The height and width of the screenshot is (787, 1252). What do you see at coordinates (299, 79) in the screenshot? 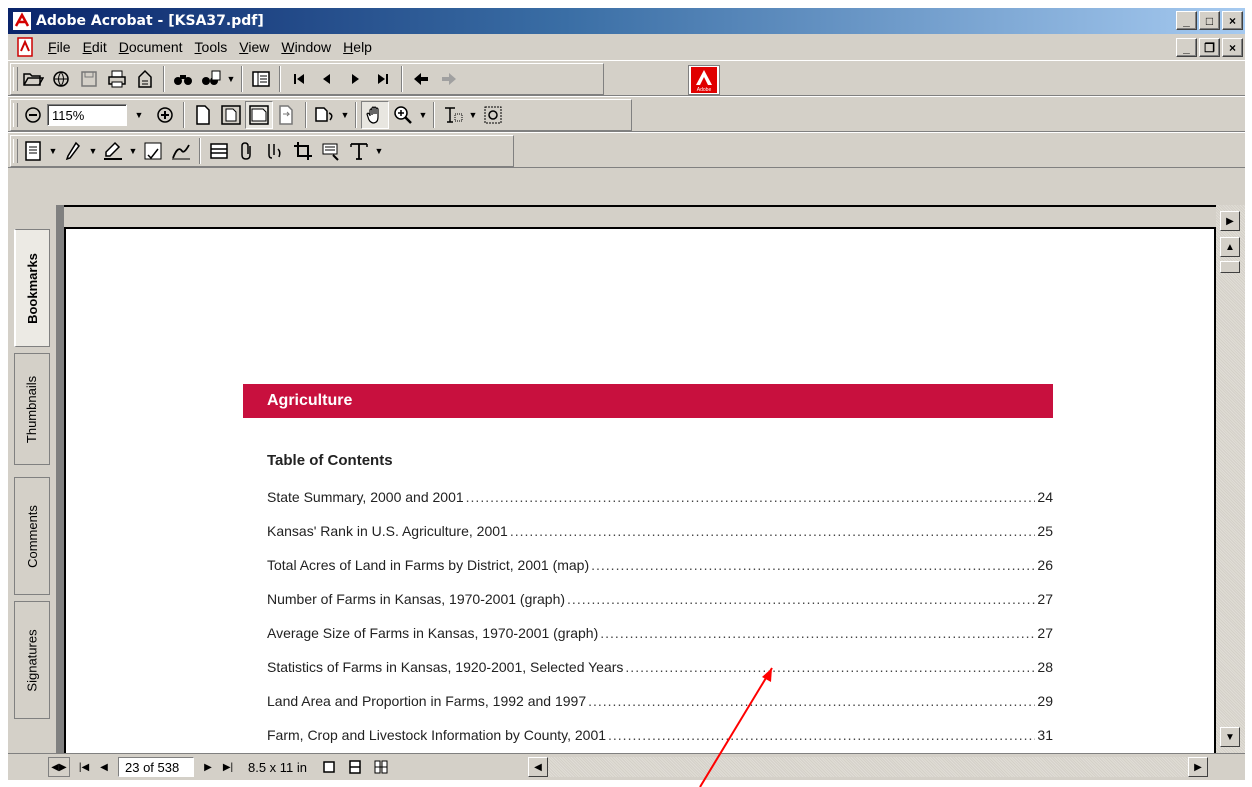
I see `first-page-icon` at bounding box center [299, 79].